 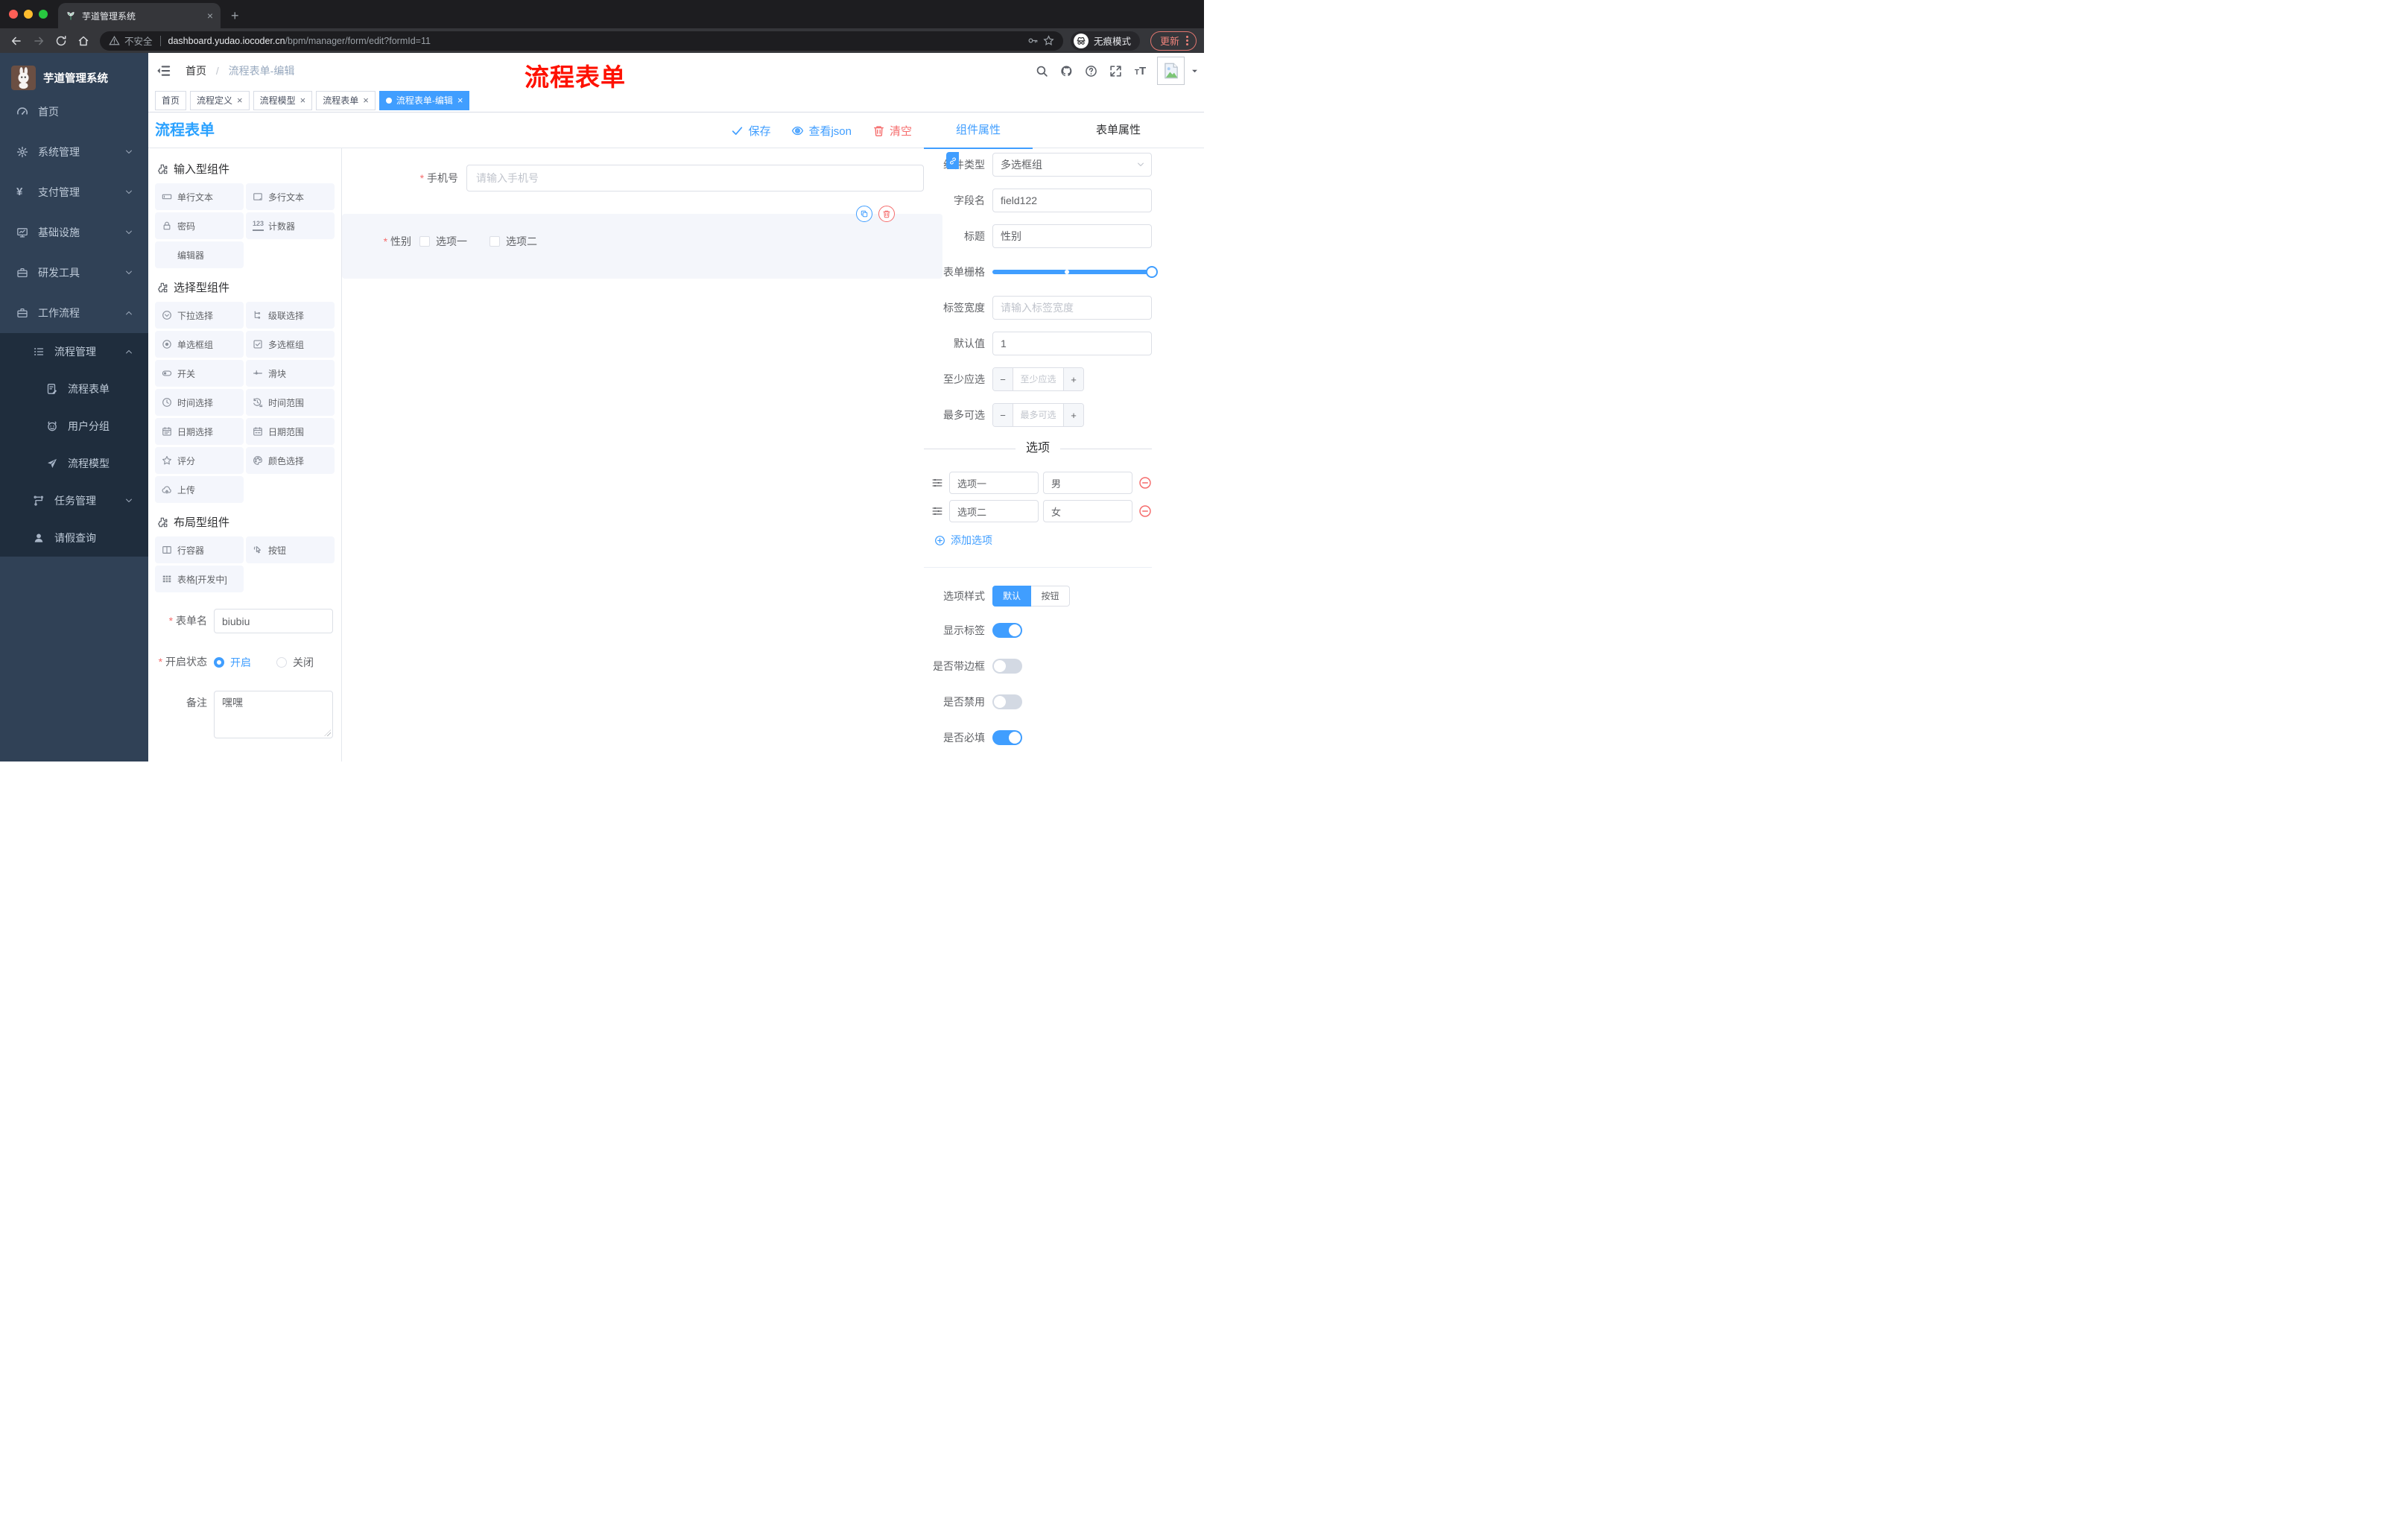 What do you see at coordinates (43, 15) in the screenshot?
I see `maximize-window-button` at bounding box center [43, 15].